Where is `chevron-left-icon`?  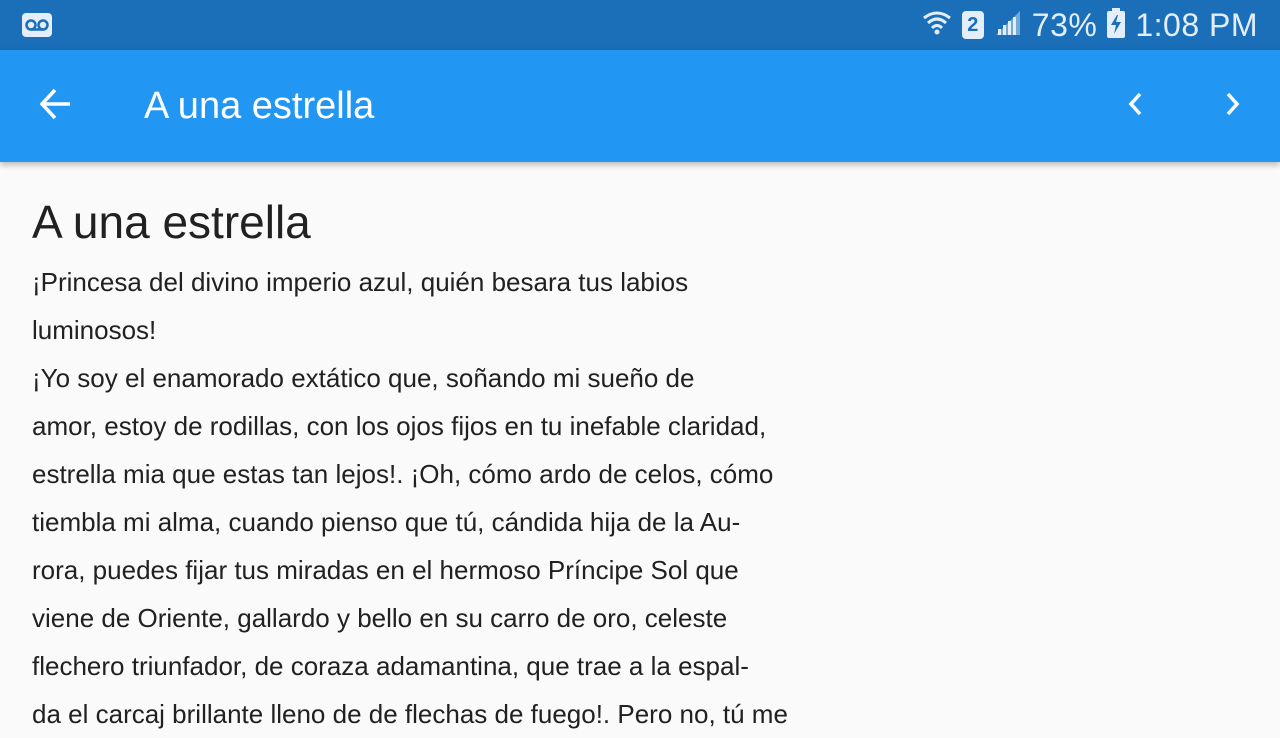 chevron-left-icon is located at coordinates (1136, 106).